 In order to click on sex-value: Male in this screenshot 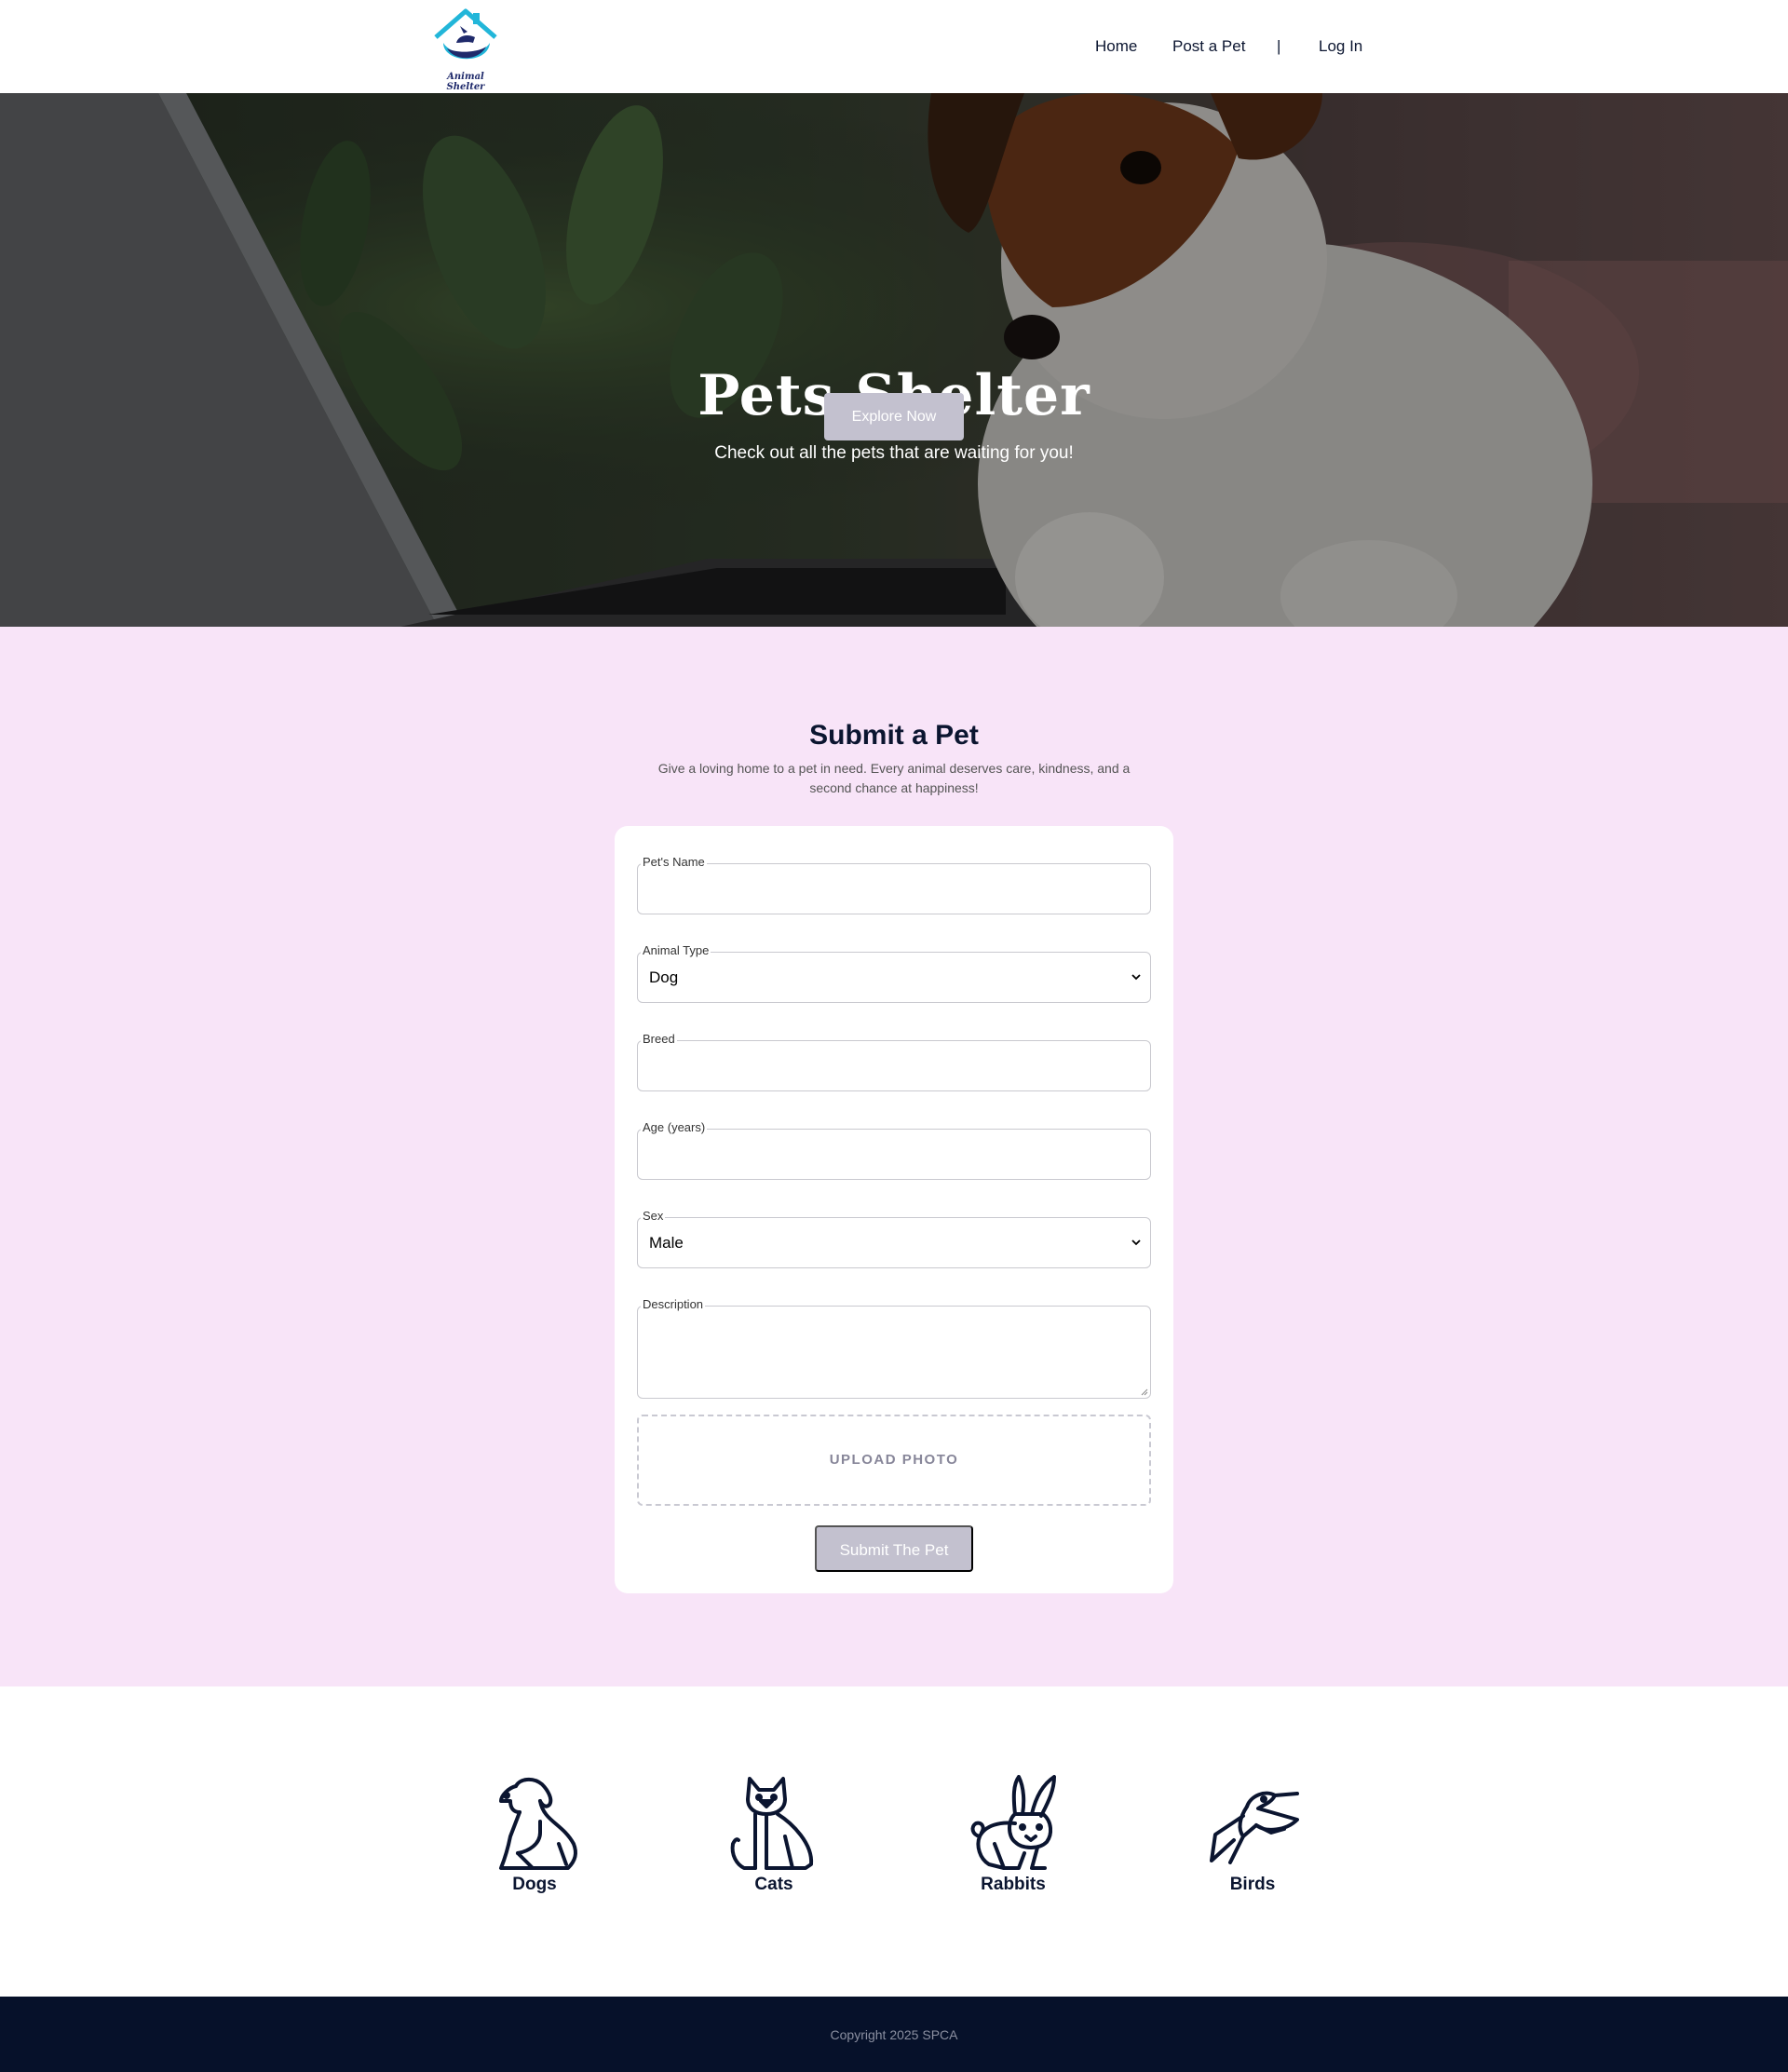, I will do `click(667, 1243)`.